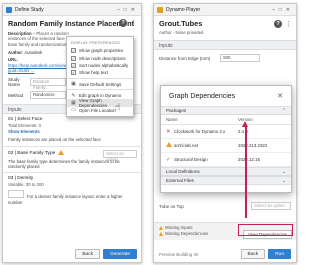  What do you see at coordinates (271, 206) in the screenshot?
I see `tube-select: Select an option` at bounding box center [271, 206].